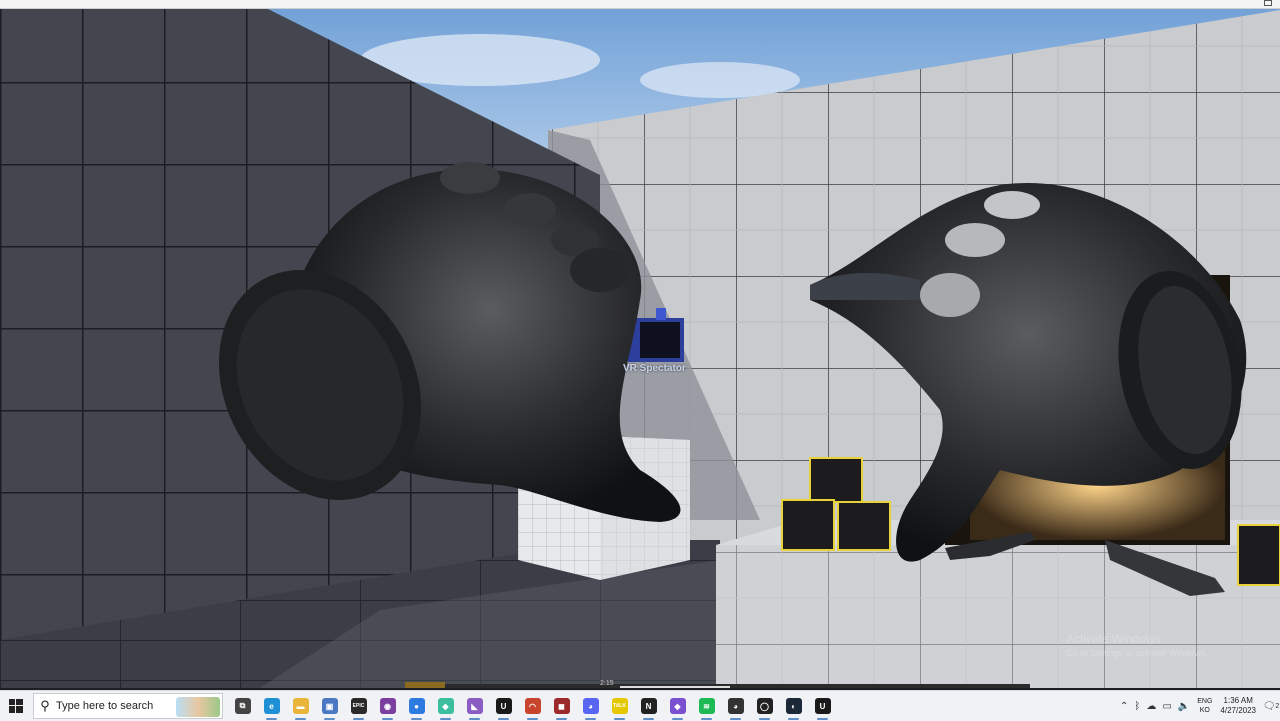 The height and width of the screenshot is (721, 1280). I want to click on bluetooth-icon: ᛒ, so click(1137, 706).